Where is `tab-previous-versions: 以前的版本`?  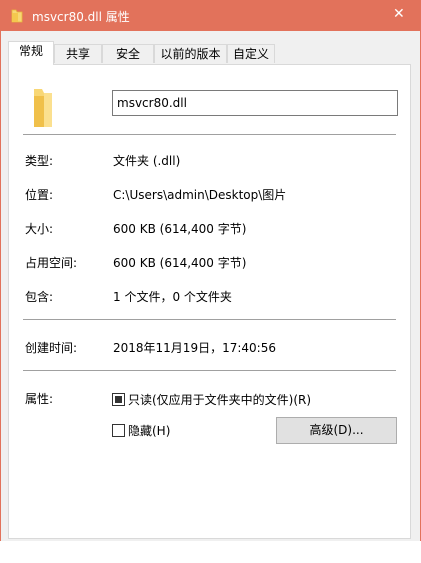 tab-previous-versions: 以前的版本 is located at coordinates (190, 53).